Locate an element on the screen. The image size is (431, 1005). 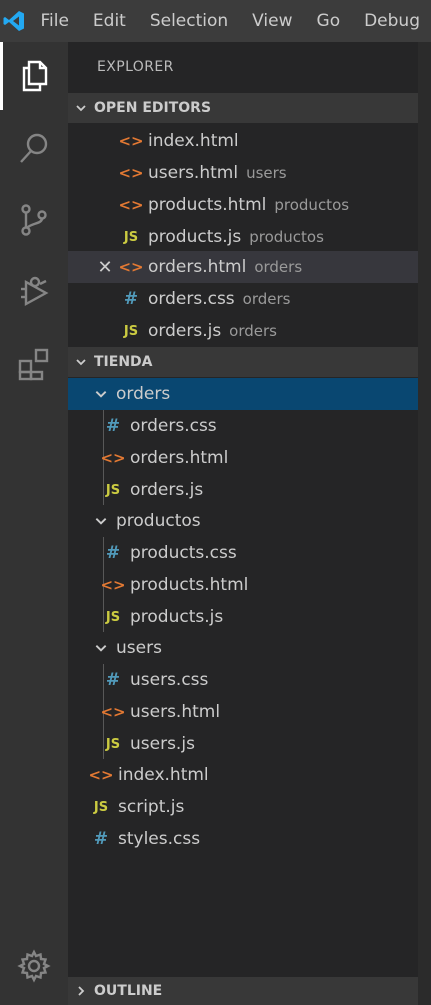
tree-folder-users: users is located at coordinates (243, 648).